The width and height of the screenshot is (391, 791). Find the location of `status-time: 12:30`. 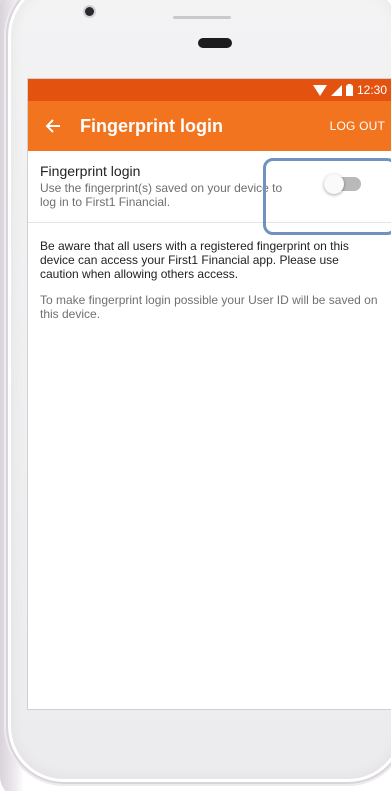

status-time: 12:30 is located at coordinates (371, 90).